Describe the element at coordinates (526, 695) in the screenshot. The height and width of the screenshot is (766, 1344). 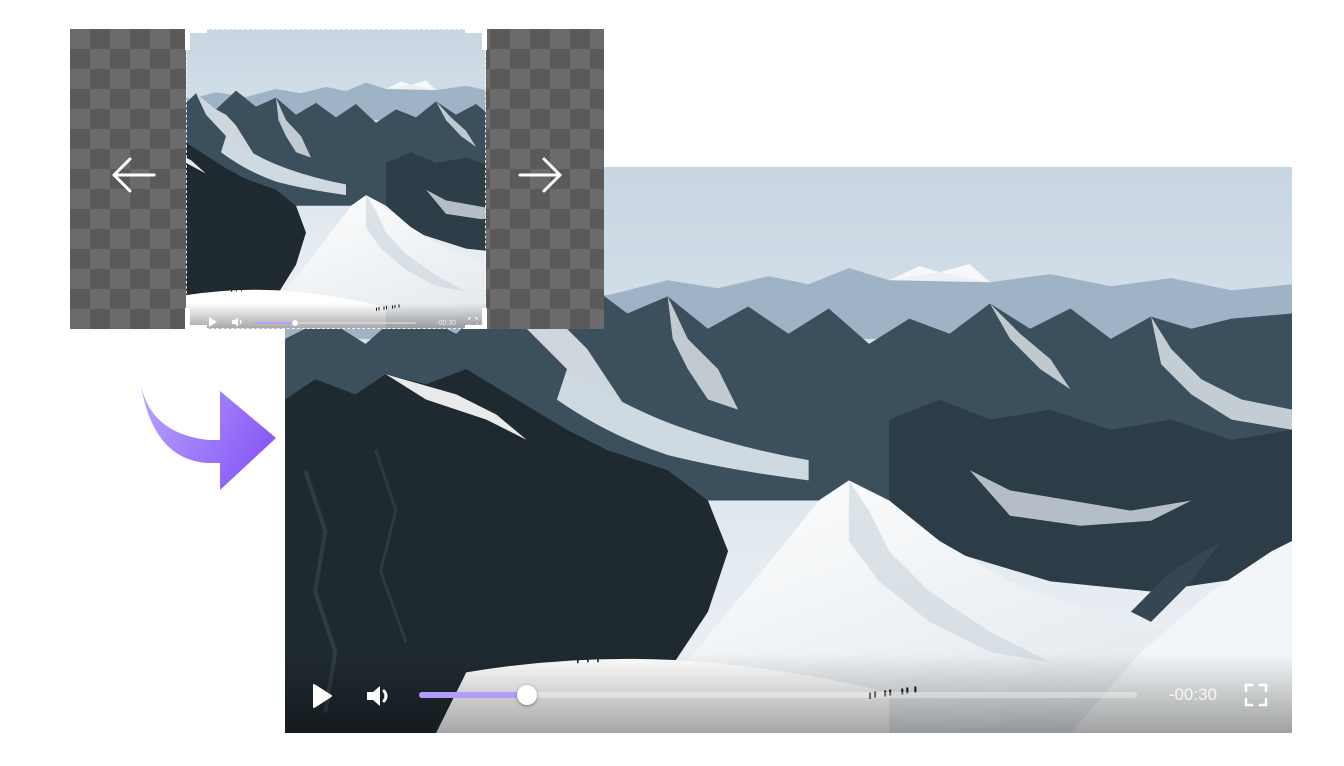
I see `seek-bar-thumb` at that location.